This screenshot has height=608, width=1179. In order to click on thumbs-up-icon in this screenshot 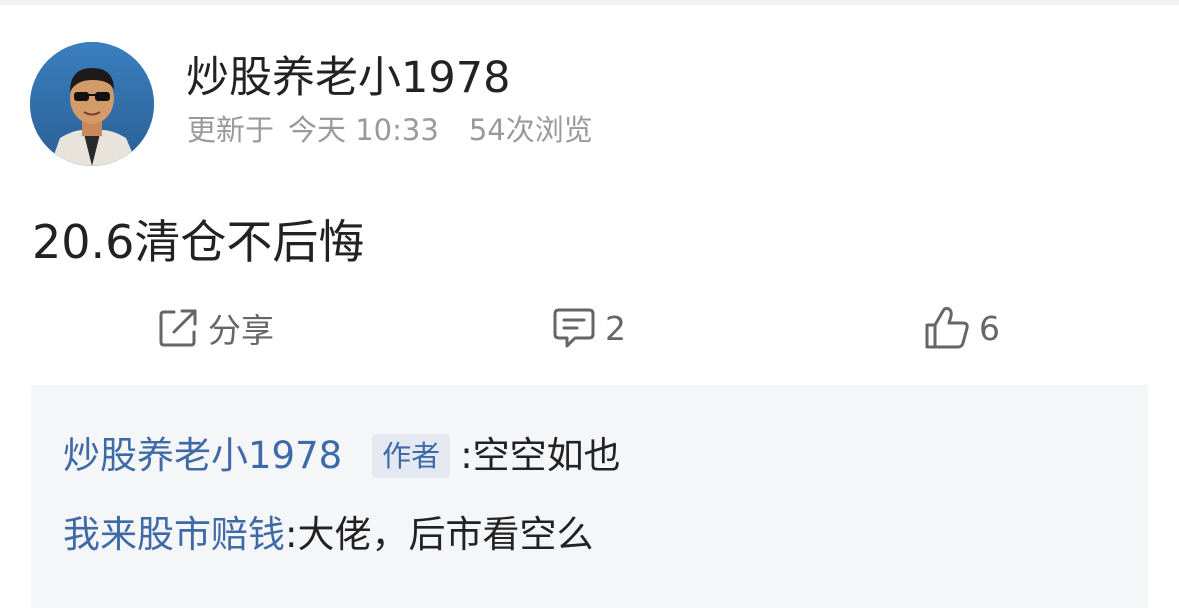, I will do `click(947, 327)`.